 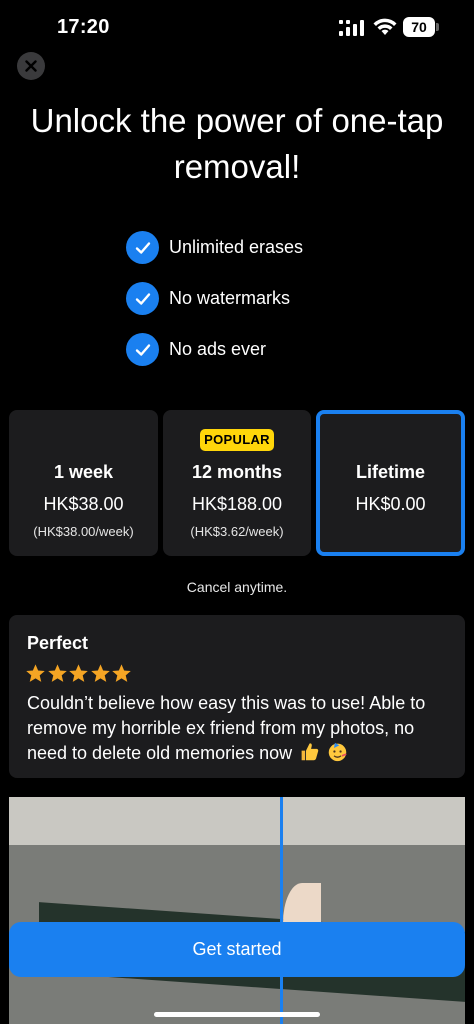 I want to click on feature-item: No ads ever, so click(x=276, y=349).